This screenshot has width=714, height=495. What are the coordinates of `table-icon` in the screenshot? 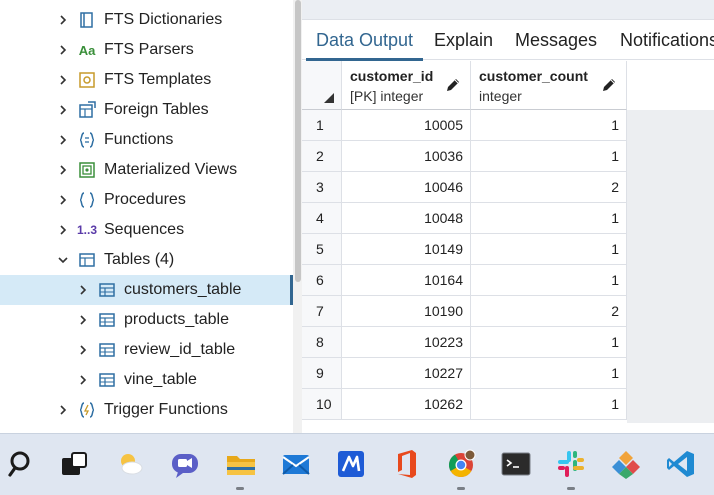 It's located at (107, 380).